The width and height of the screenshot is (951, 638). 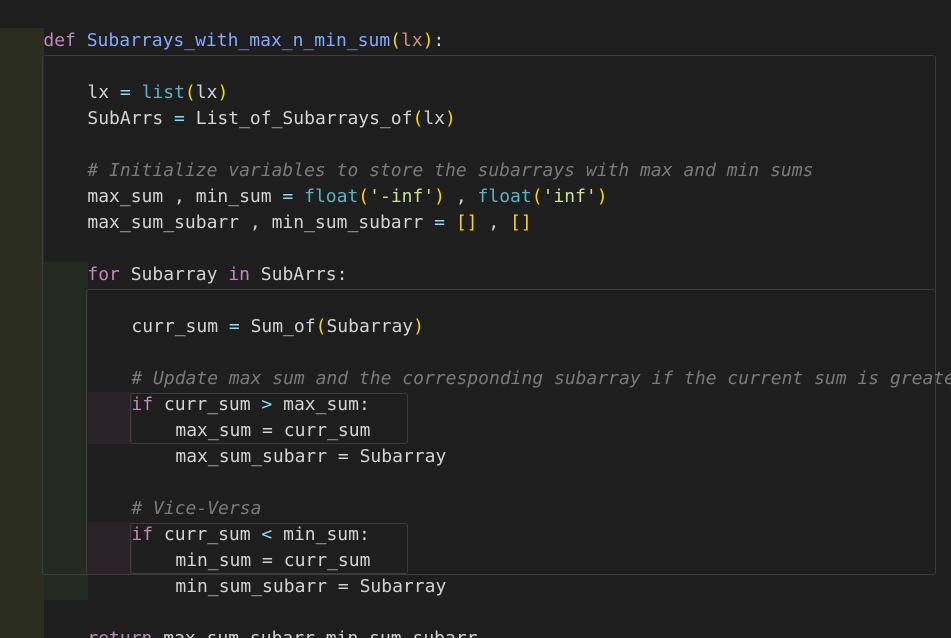 What do you see at coordinates (289, 572) in the screenshot?
I see `code-line-min-subarr-assign: min_sum_subarr = Subarray` at bounding box center [289, 572].